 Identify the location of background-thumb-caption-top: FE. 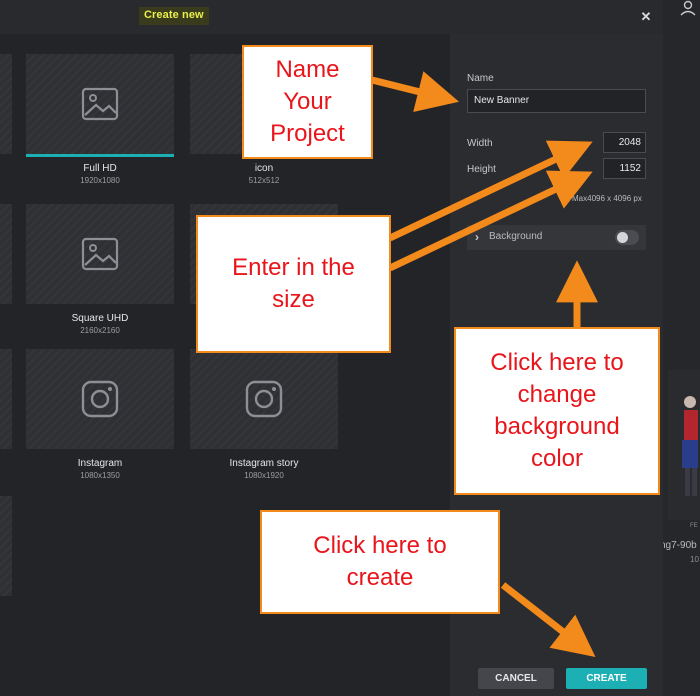
(694, 526).